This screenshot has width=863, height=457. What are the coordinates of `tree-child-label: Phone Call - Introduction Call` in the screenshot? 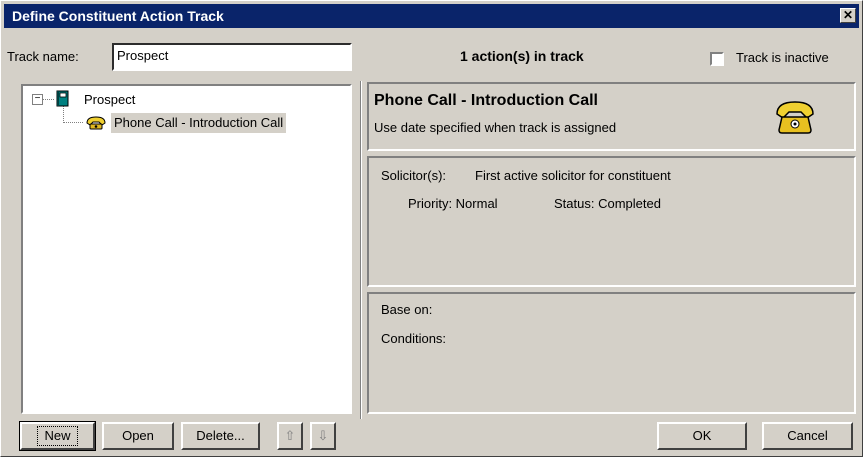 It's located at (199, 122).